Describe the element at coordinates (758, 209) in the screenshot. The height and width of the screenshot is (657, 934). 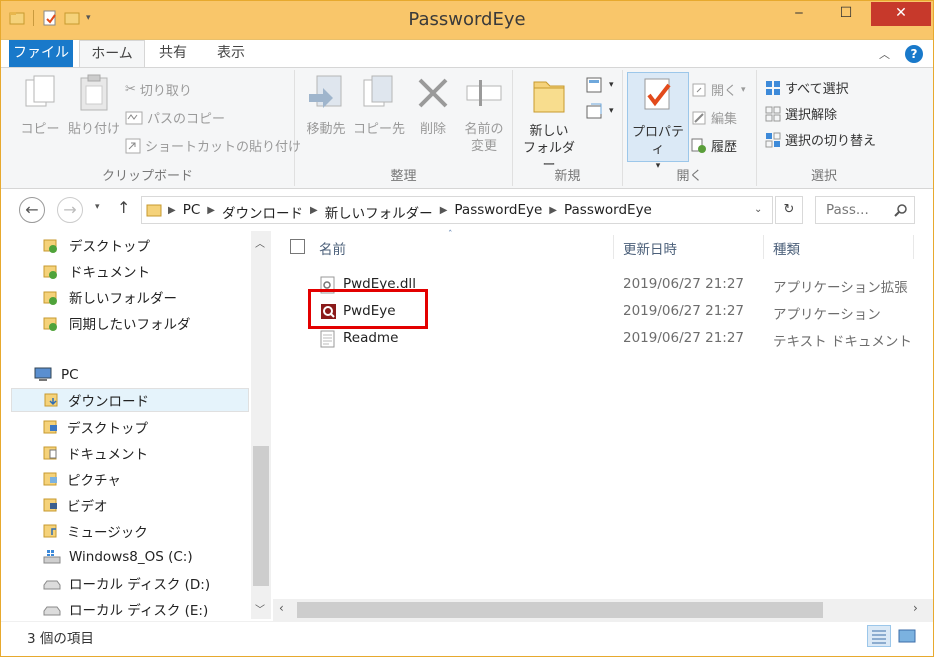
I see `address-dropdown-icon: ⌄` at that location.